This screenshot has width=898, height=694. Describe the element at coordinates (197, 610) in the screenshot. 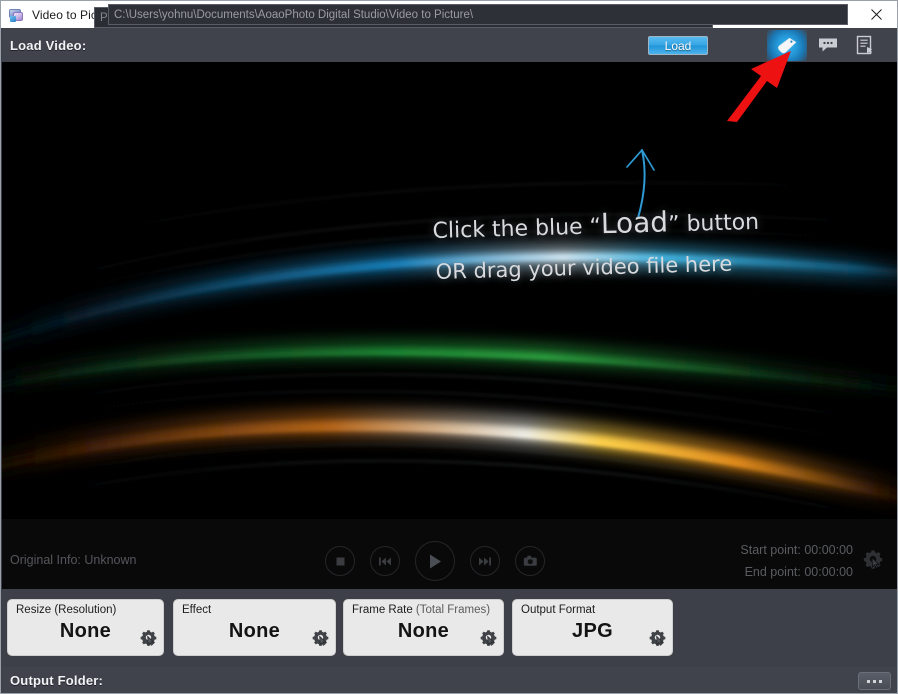

I see `option-effect-label: Effect` at that location.